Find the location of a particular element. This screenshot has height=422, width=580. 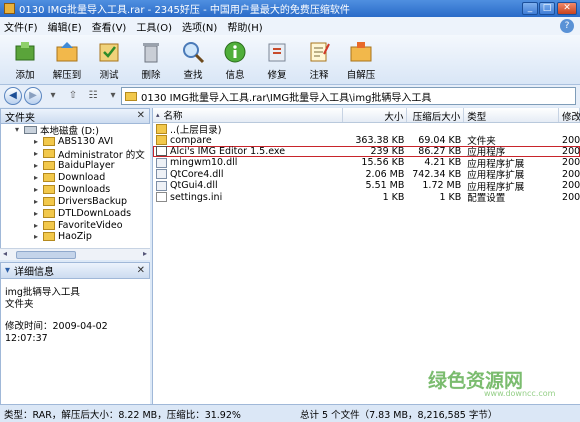

repair-button: 修复 is located at coordinates (277, 60).